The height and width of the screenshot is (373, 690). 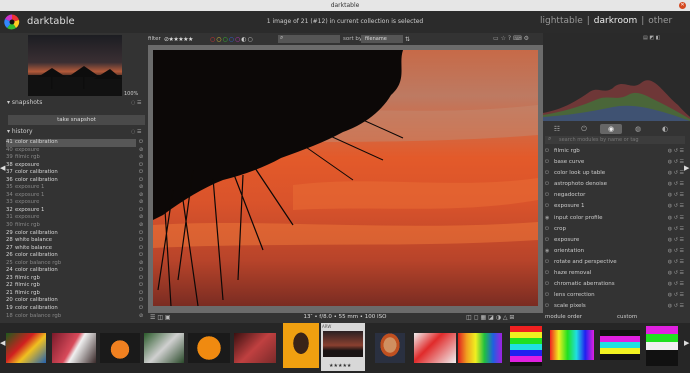 What do you see at coordinates (435, 348) in the screenshot?
I see `film-thumb-red-fabric` at bounding box center [435, 348].